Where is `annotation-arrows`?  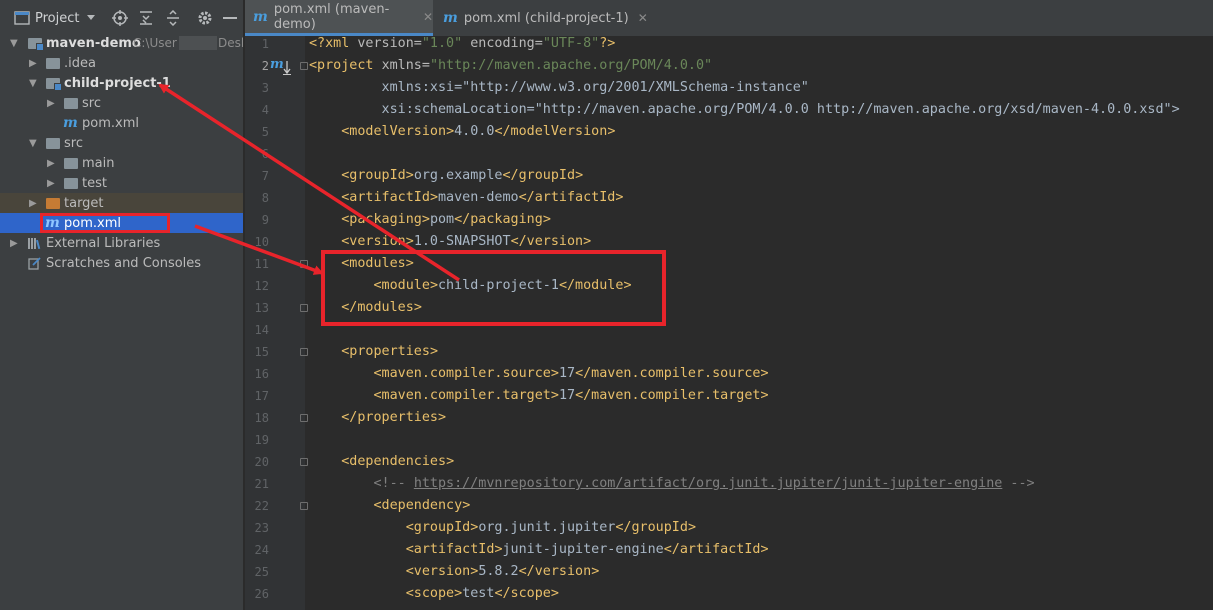 annotation-arrows is located at coordinates (309, 182).